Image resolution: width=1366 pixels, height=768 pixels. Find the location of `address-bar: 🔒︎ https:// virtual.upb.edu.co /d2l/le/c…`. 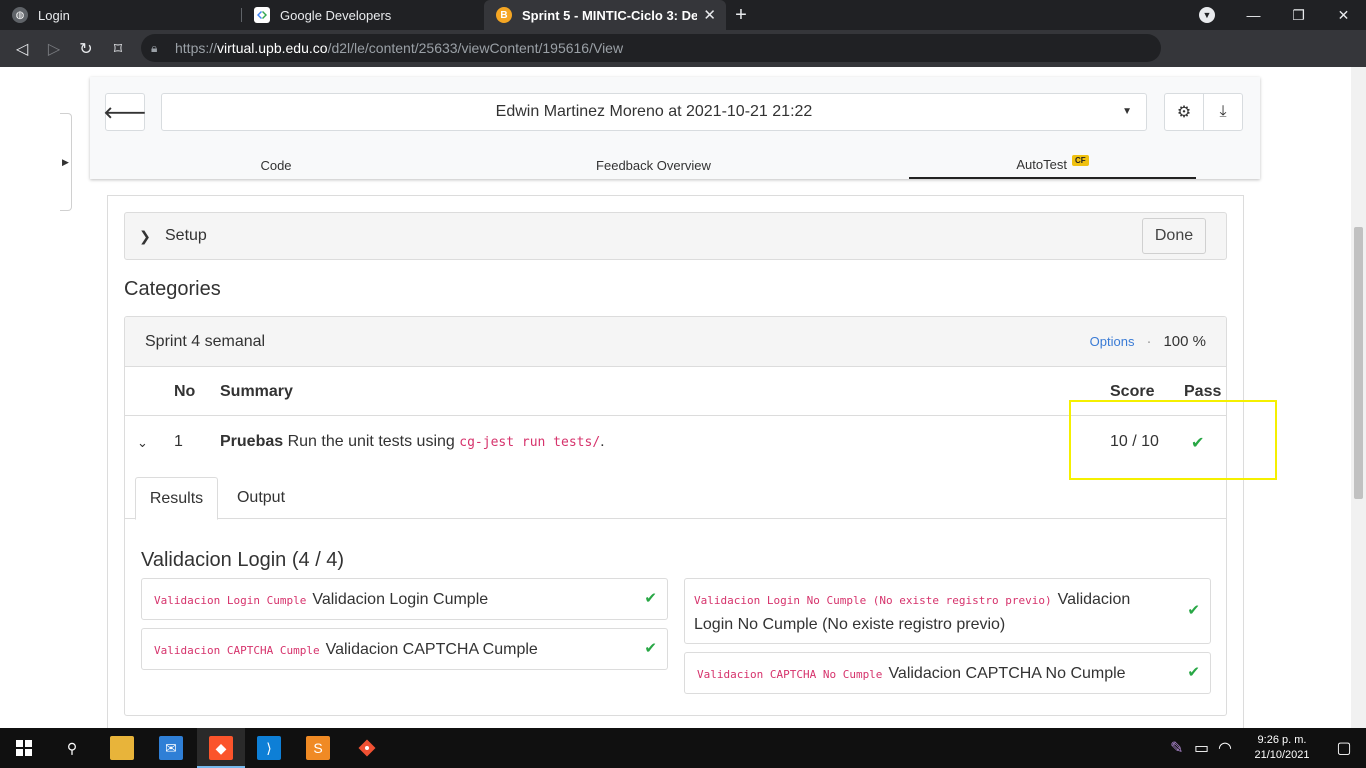

address-bar: 🔒︎ https:// virtual.upb.edu.co /d2l/le/c… is located at coordinates (651, 48).